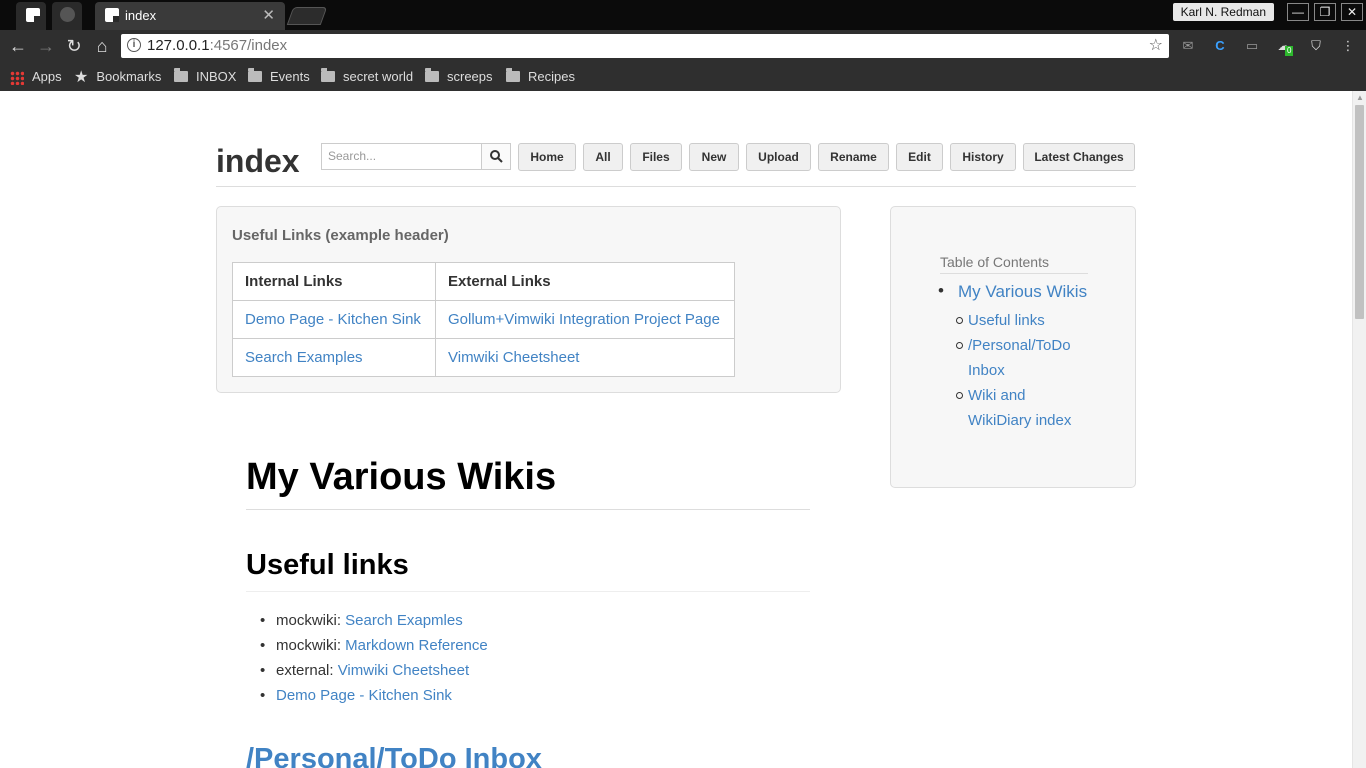 Image resolution: width=1366 pixels, height=768 pixels. Describe the element at coordinates (470, 76) in the screenshot. I see `bookmark-label: screeps` at that location.